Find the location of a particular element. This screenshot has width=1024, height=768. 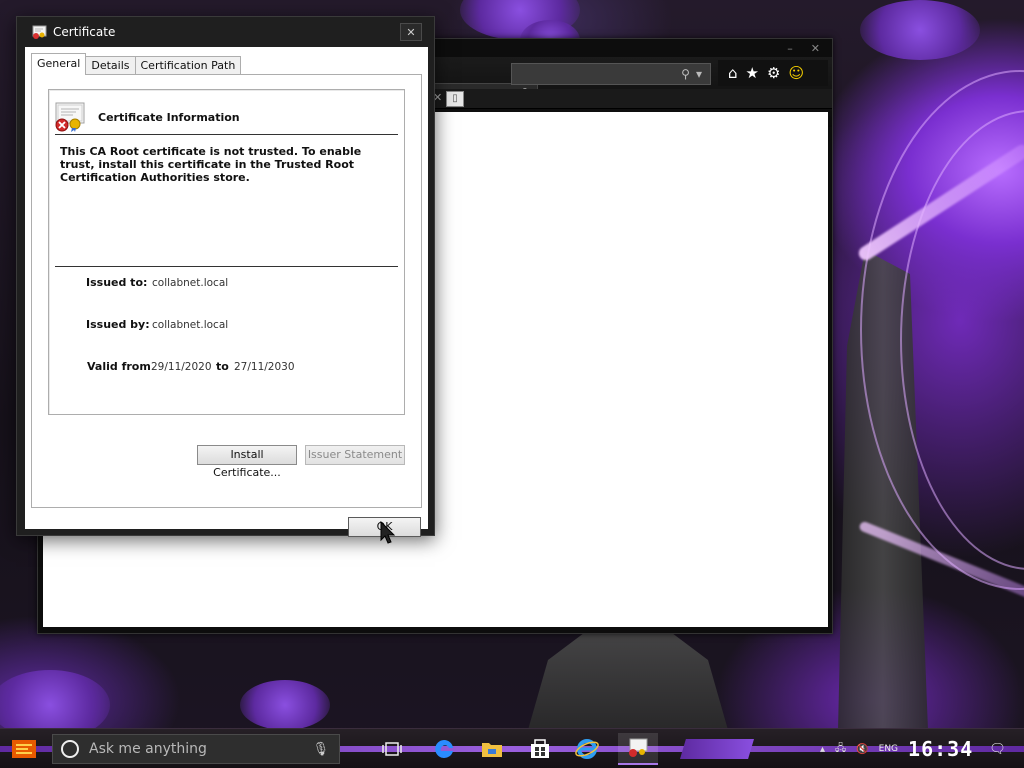

action-center-icon: 🗨 is located at coordinates (997, 749).